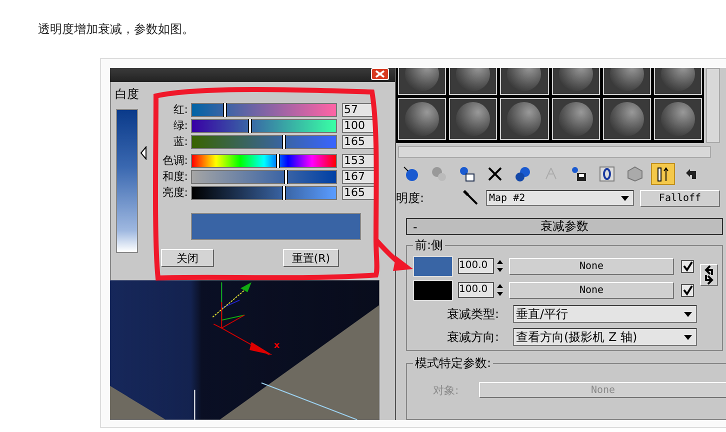 Image resolution: width=726 pixels, height=432 pixels. Describe the element at coordinates (174, 160) in the screenshot. I see `slider-label: 色调:` at that location.